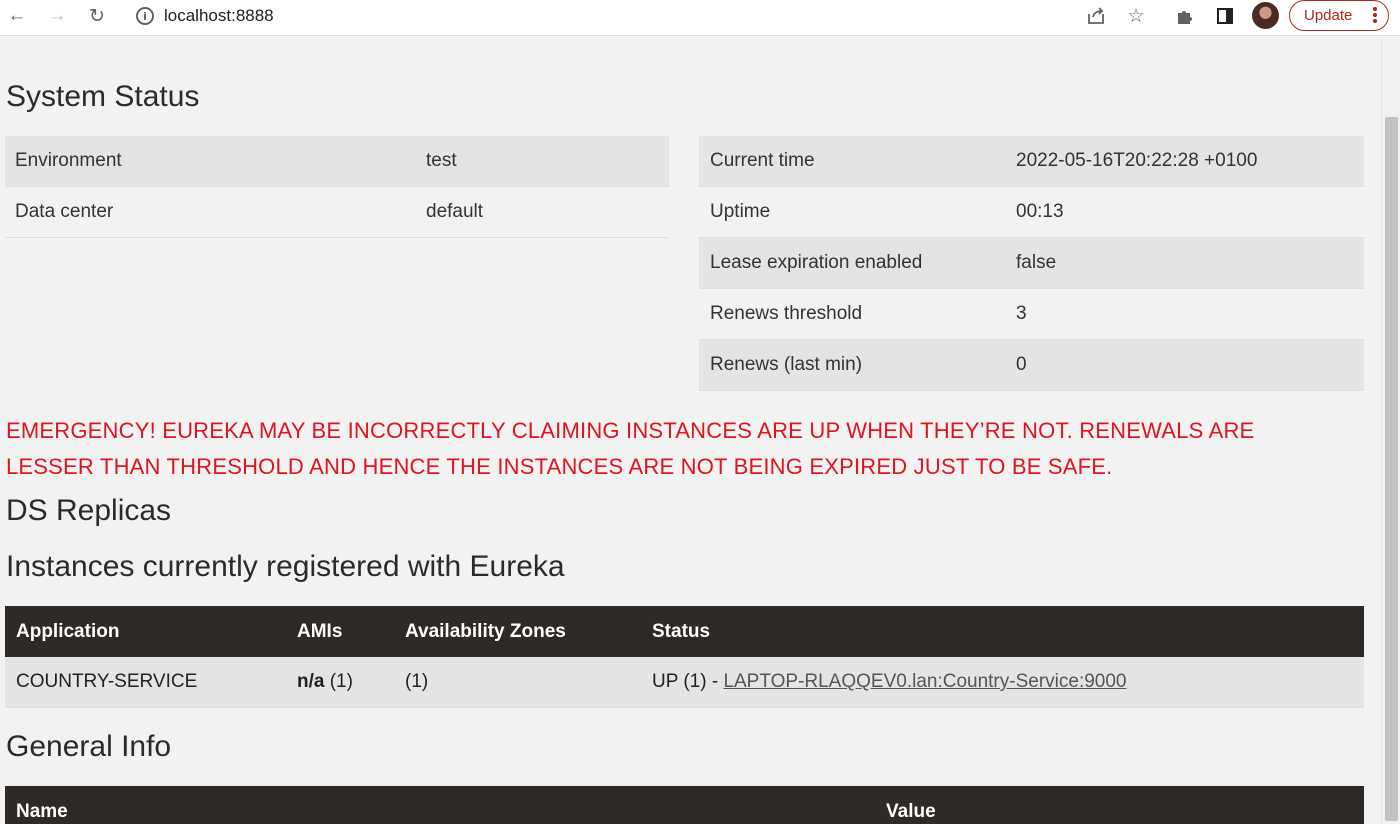  What do you see at coordinates (688, 681) in the screenshot?
I see `status-prefix: UP (1) -` at bounding box center [688, 681].